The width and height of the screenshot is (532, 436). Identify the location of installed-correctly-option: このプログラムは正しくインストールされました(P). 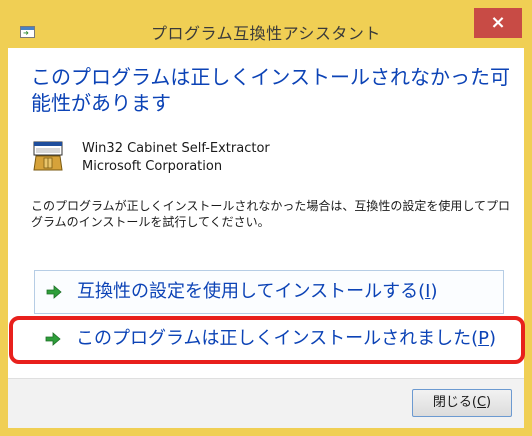
(269, 340).